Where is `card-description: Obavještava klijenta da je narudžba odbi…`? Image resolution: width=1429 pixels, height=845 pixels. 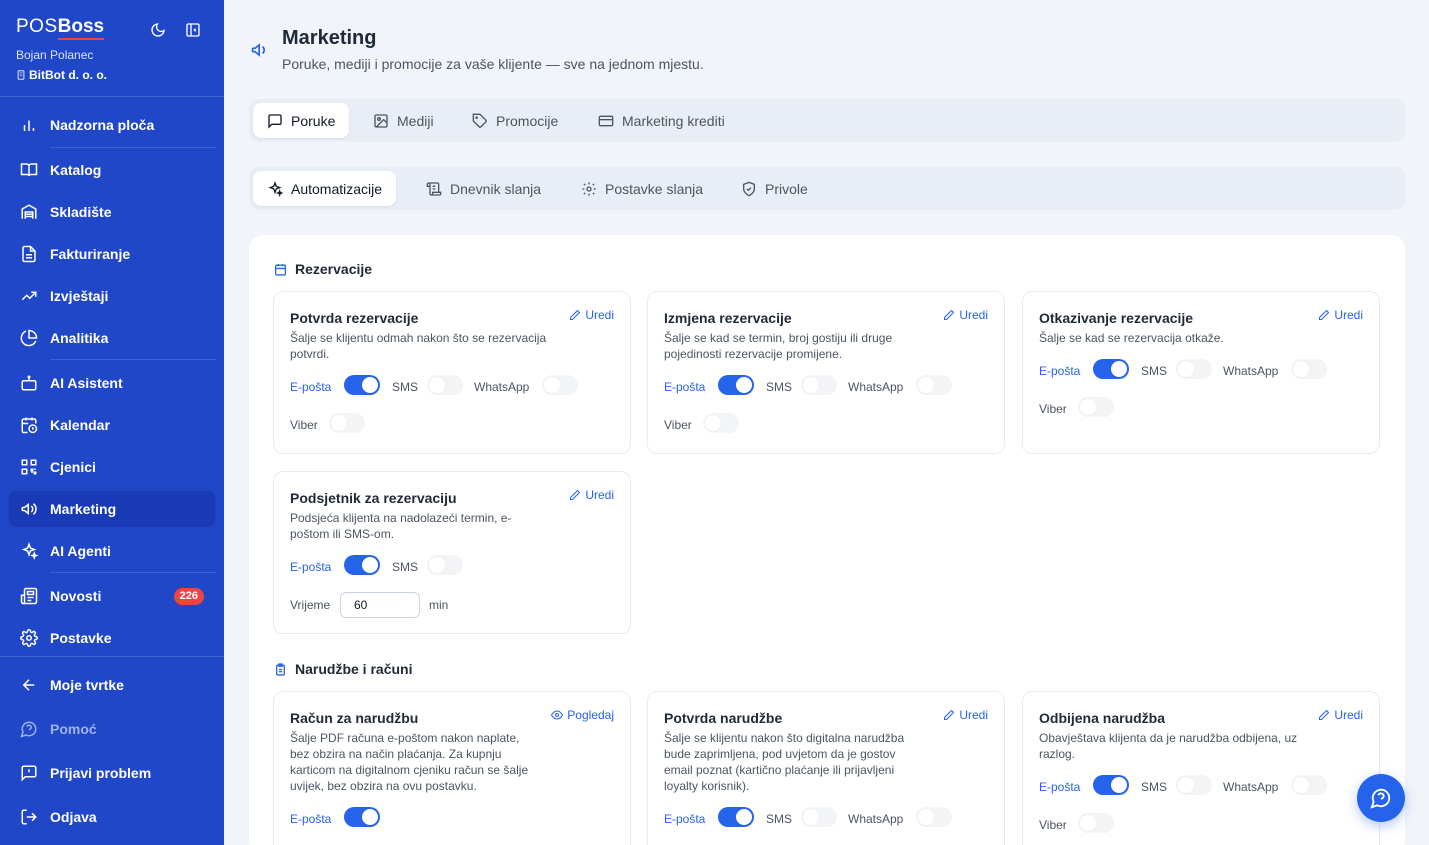
card-description: Obavještava klijenta da je narudžba odbi… is located at coordinates (1168, 746).